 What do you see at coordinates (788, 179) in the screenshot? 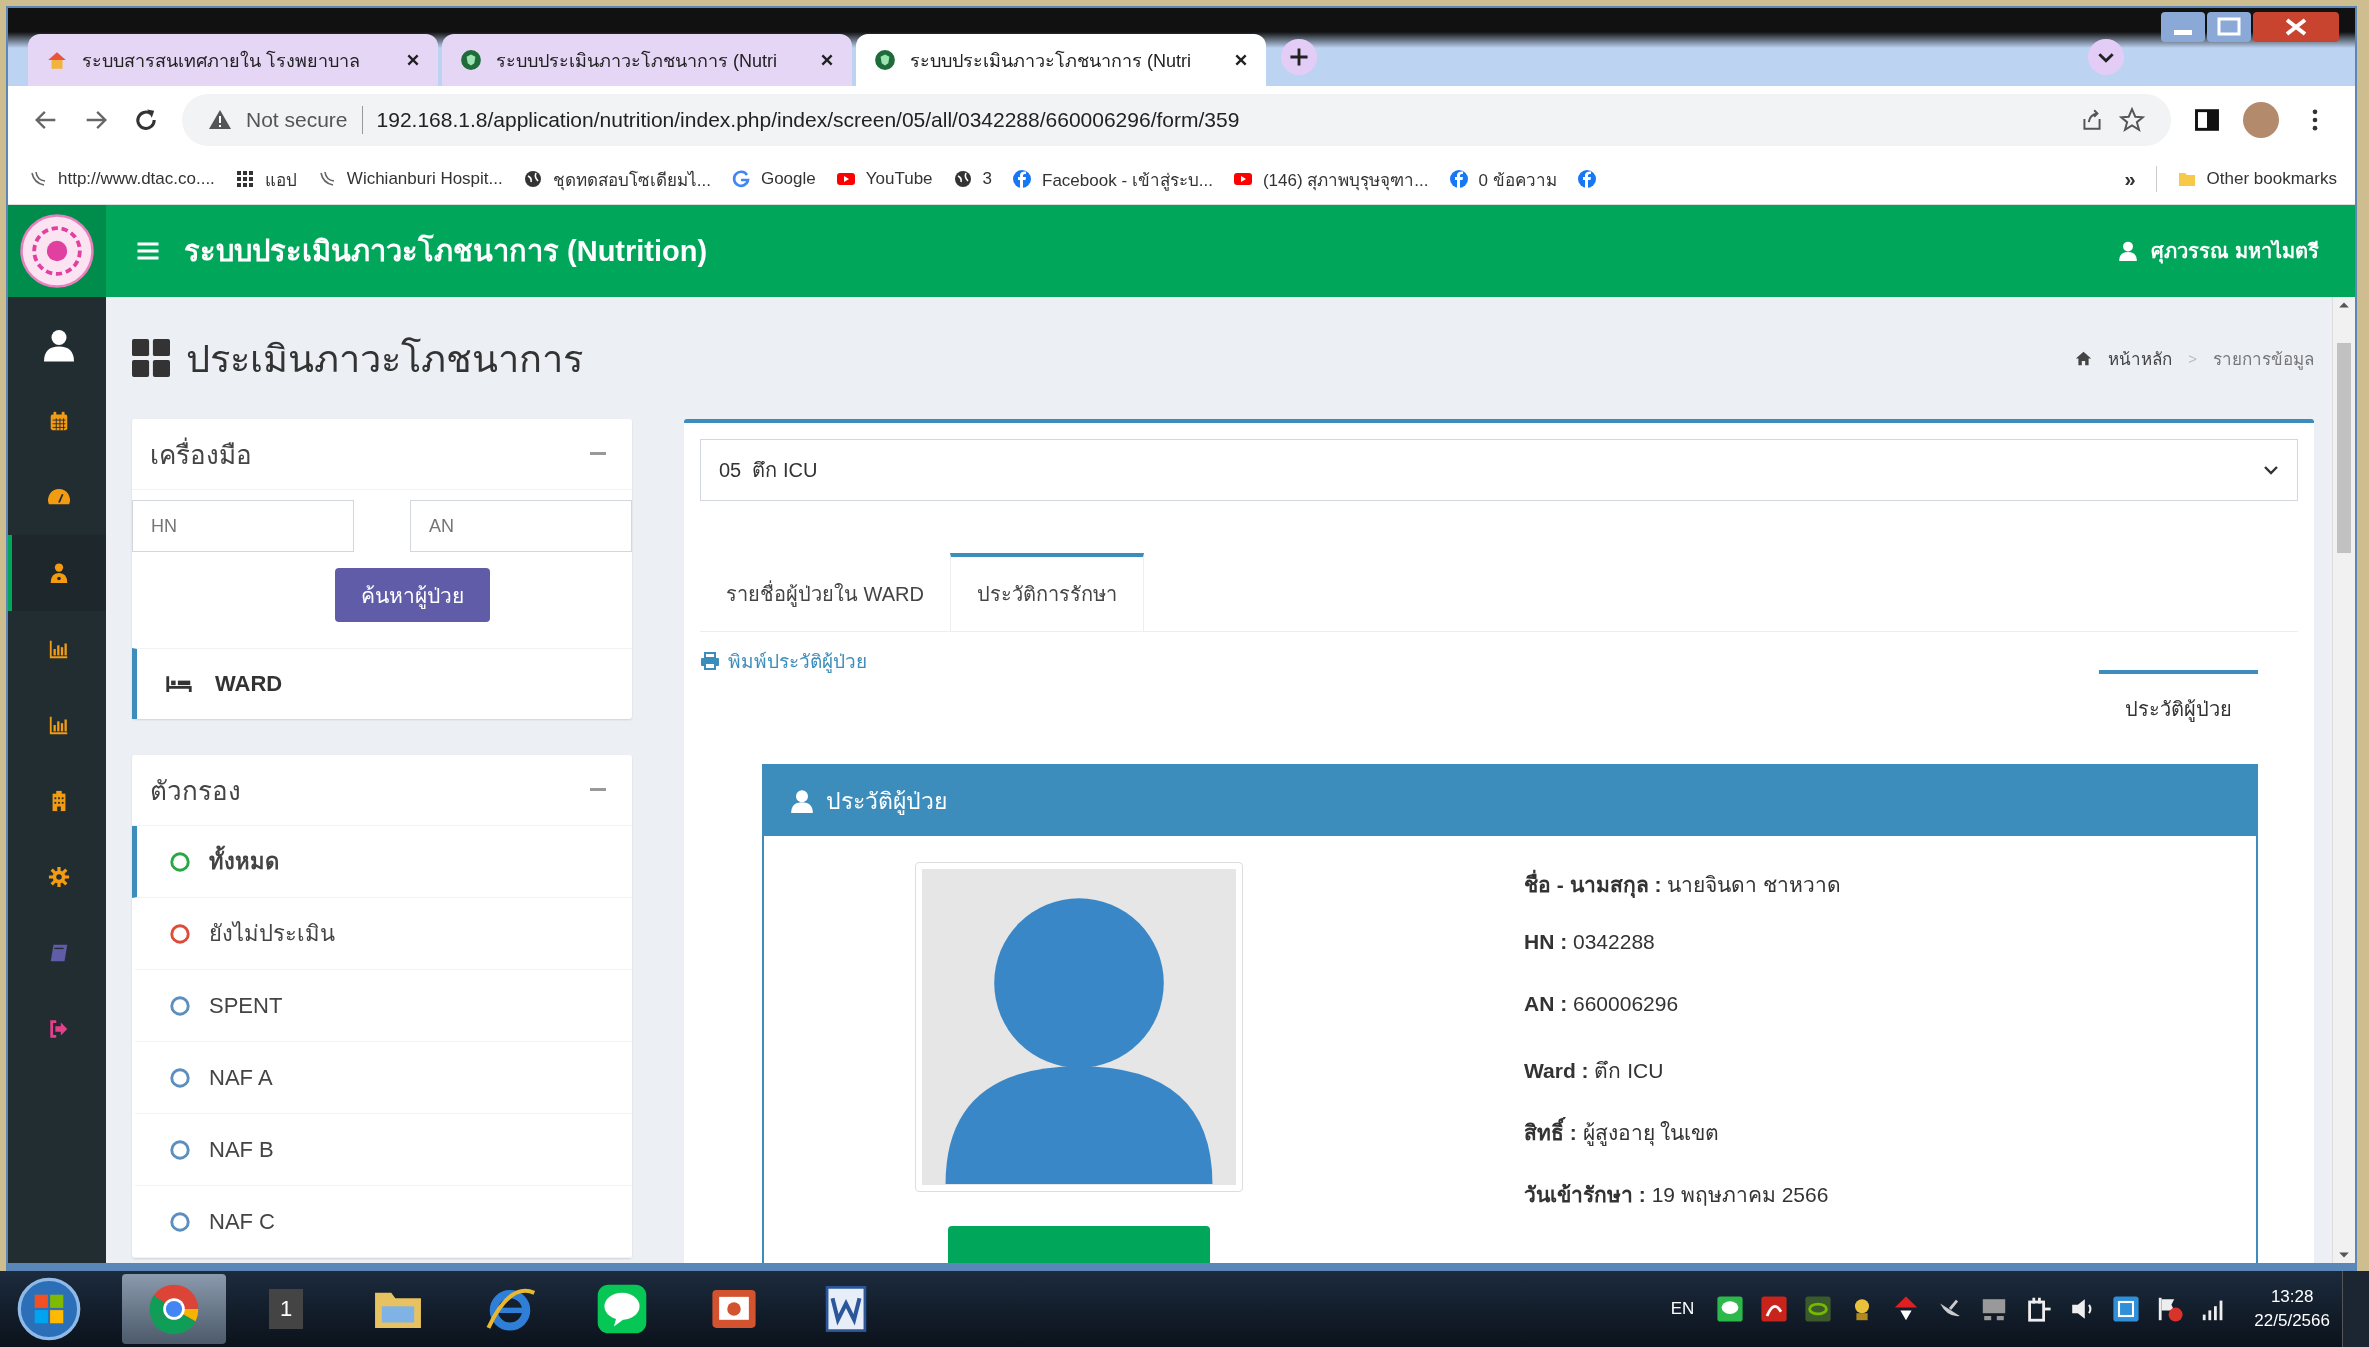
I see `bookmark-label: Google` at bounding box center [788, 179].